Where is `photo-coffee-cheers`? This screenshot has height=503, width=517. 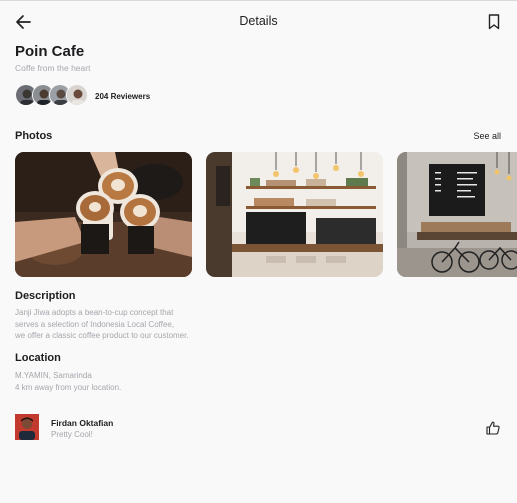 photo-coffee-cheers is located at coordinates (103, 214).